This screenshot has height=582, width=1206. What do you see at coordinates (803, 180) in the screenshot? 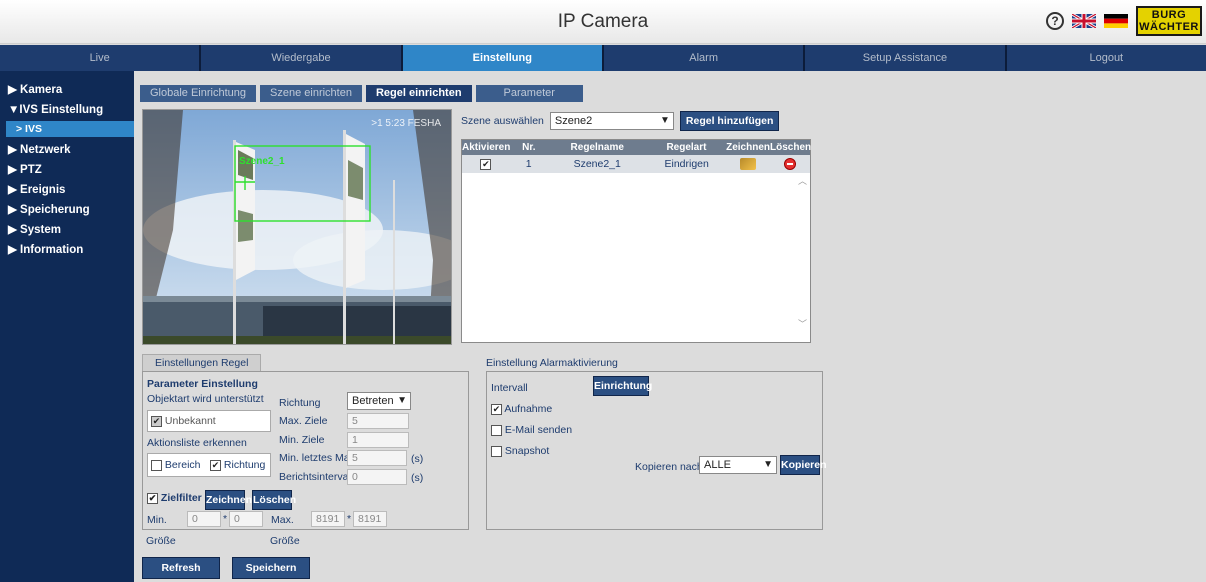
I see `scroll-up-icon: ︿` at bounding box center [803, 180].